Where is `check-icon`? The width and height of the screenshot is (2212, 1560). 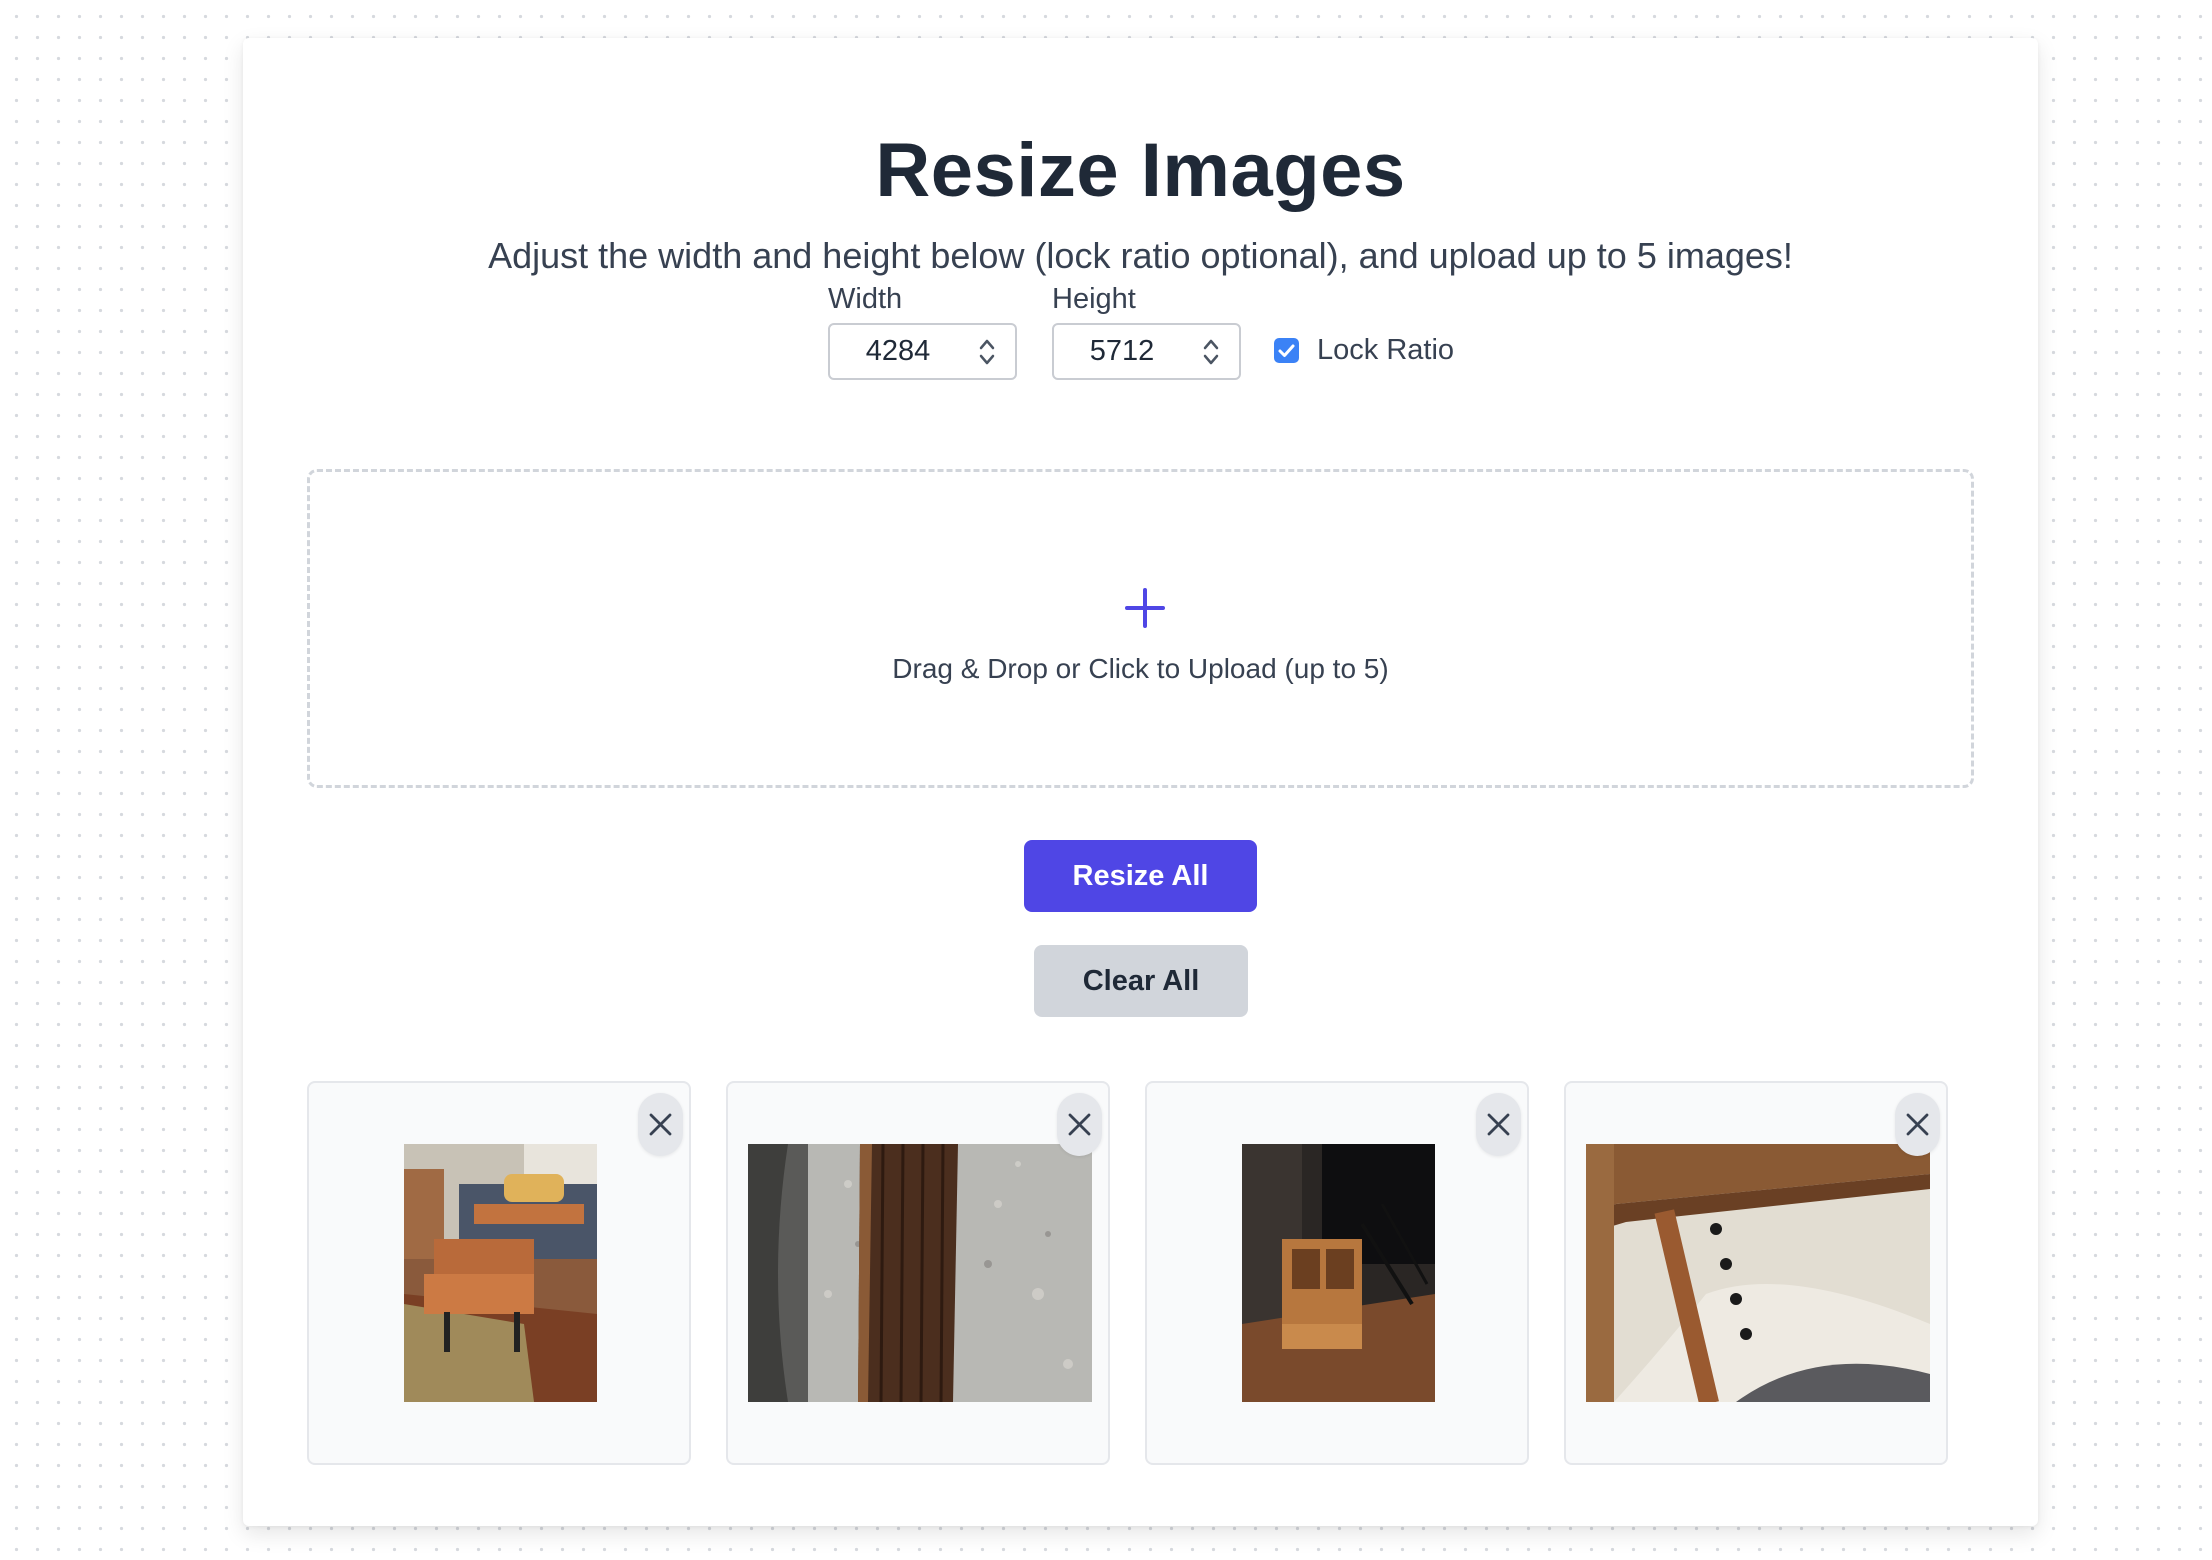 check-icon is located at coordinates (1286, 350).